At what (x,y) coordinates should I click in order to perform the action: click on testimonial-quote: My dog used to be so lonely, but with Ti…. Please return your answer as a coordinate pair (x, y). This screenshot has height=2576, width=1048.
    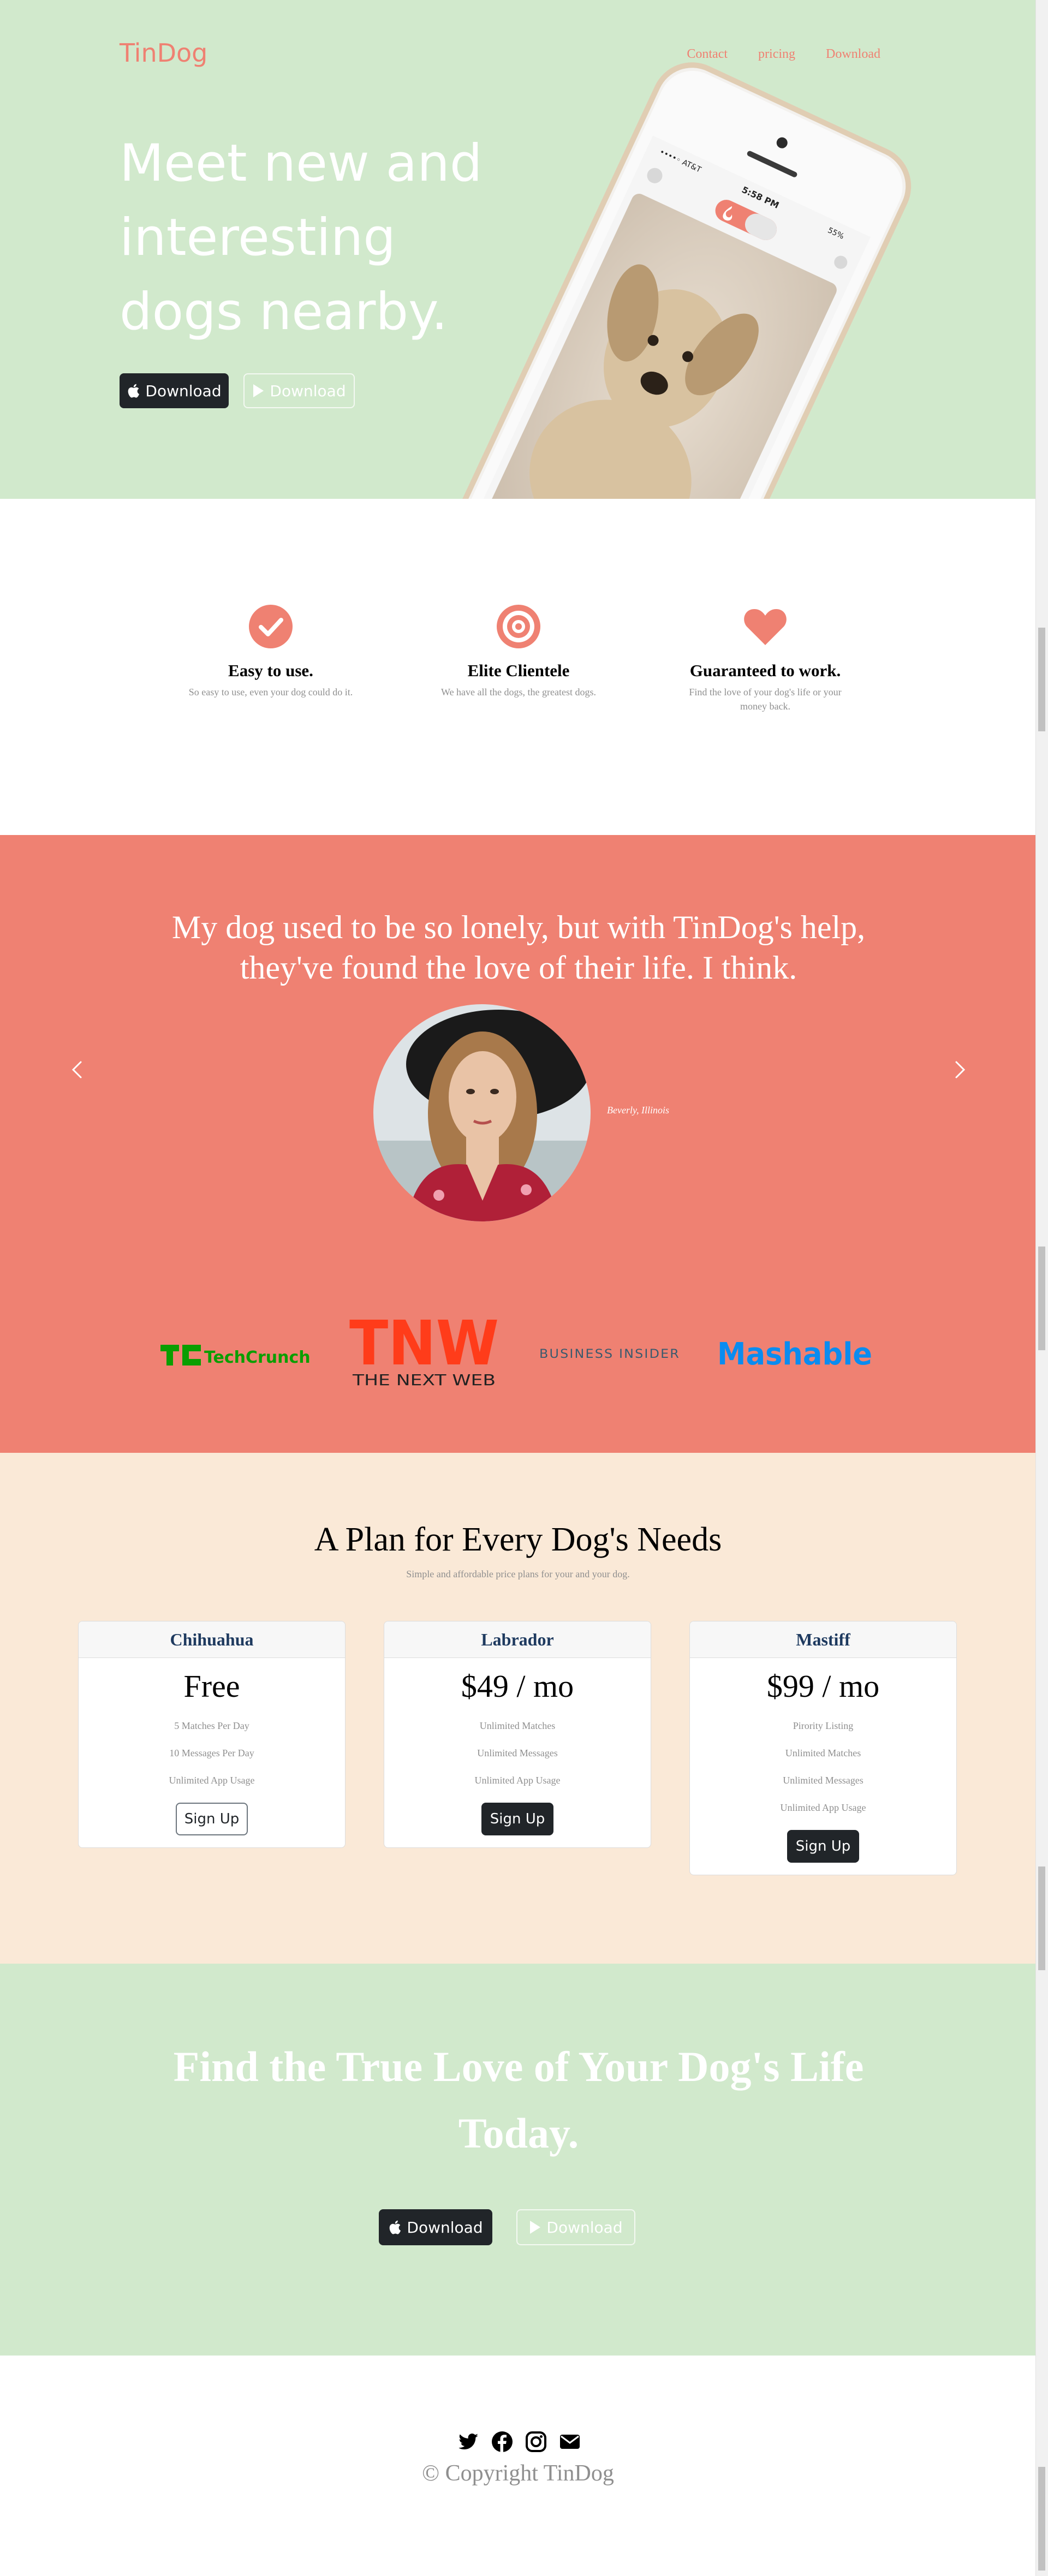
    Looking at the image, I should click on (518, 947).